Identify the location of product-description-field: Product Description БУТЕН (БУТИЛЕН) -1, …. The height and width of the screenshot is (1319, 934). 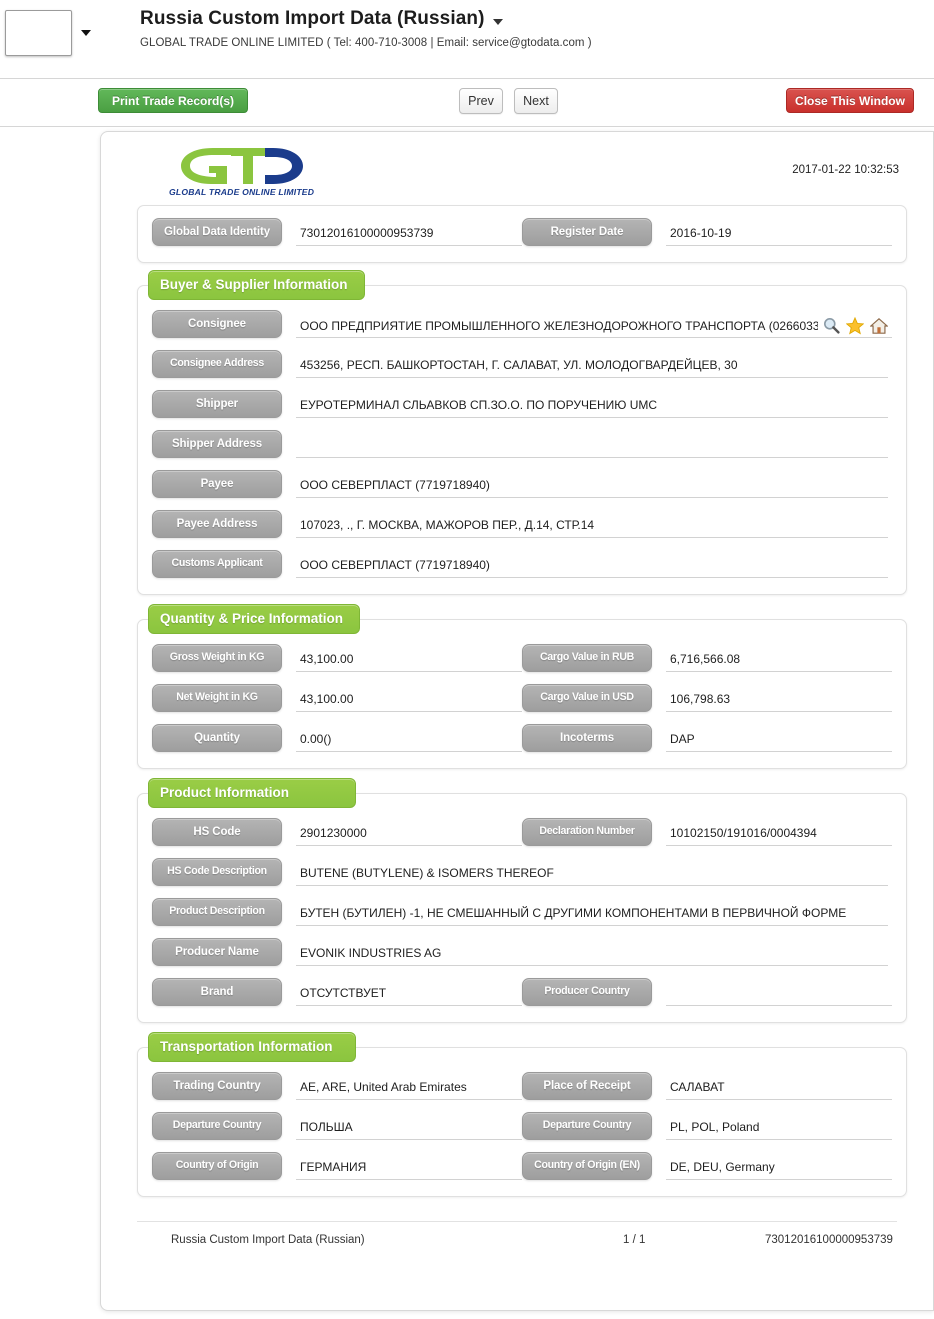
(522, 912).